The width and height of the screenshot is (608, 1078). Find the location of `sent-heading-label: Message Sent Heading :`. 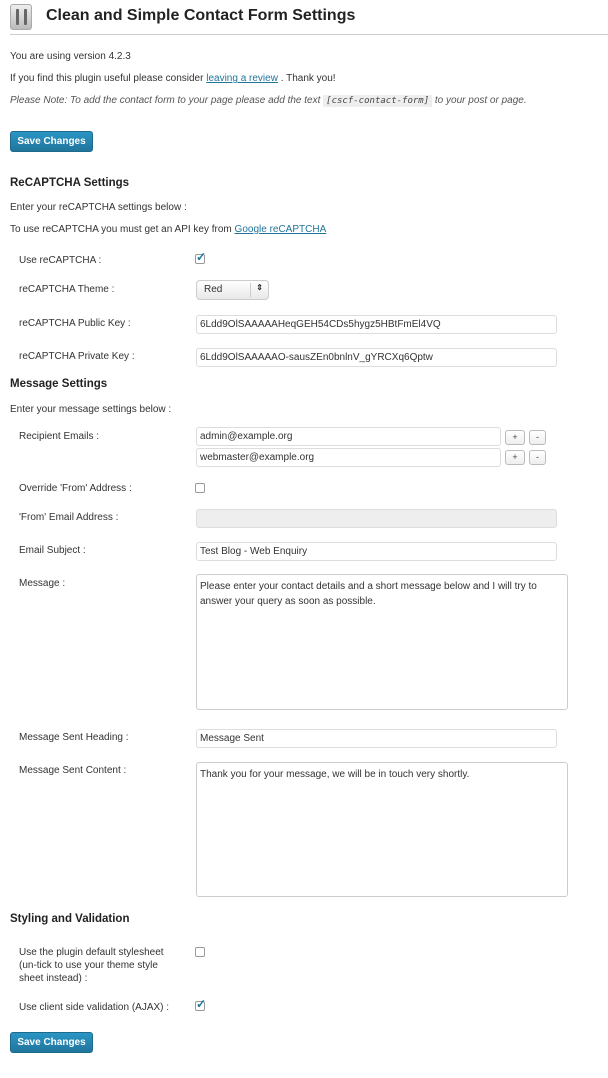

sent-heading-label: Message Sent Heading : is located at coordinates (74, 737).